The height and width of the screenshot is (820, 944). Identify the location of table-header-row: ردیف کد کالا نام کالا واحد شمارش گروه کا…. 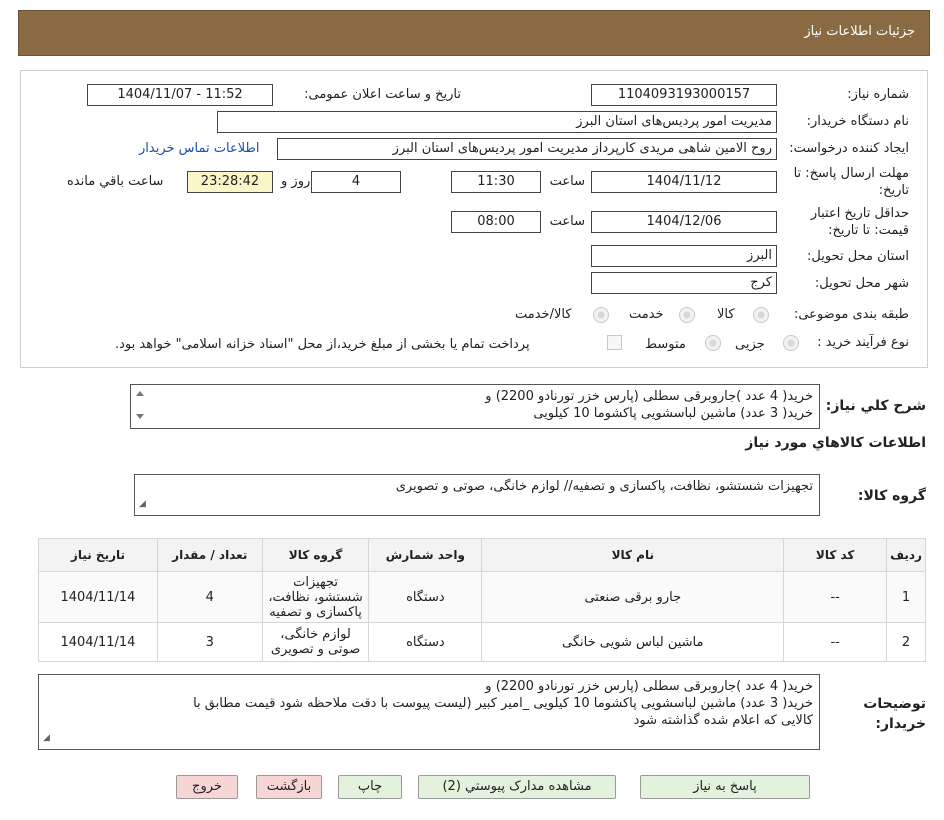
(482, 555).